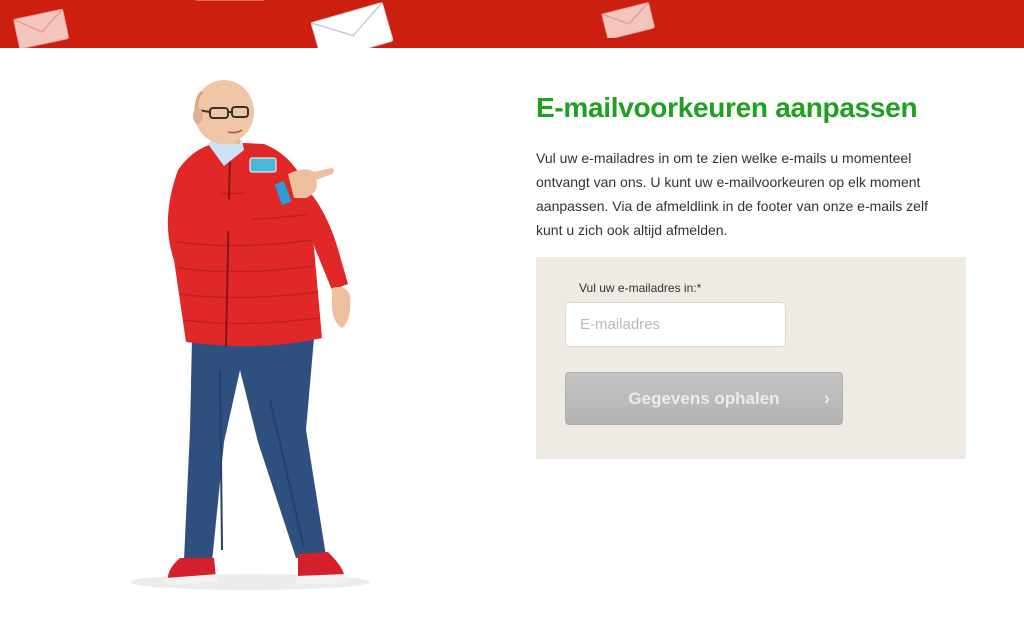 Image resolution: width=1024 pixels, height=617 pixels. What do you see at coordinates (675, 324) in the screenshot?
I see `email-field` at bounding box center [675, 324].